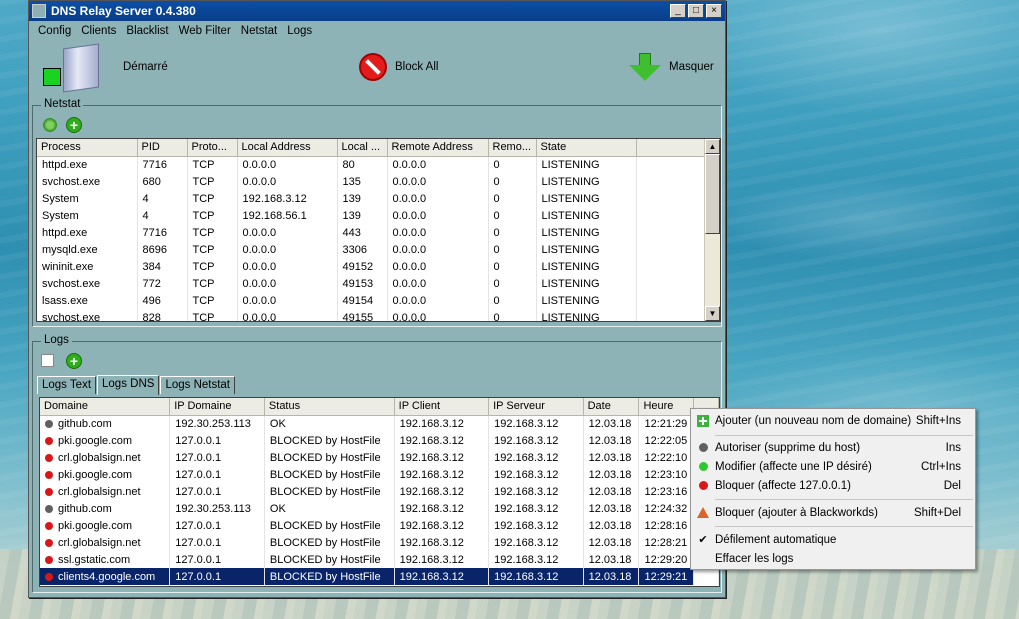  I want to click on netstat-scrollbar: ▲ ▼, so click(712, 230).